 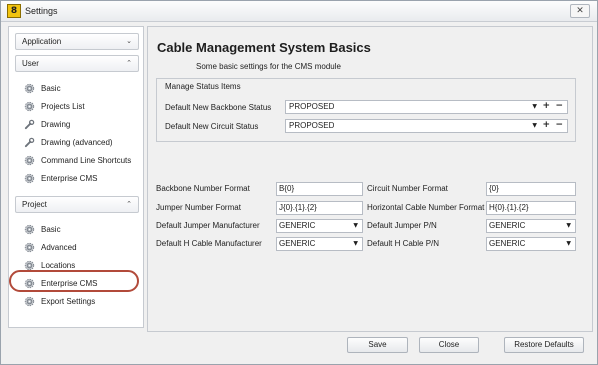 I want to click on jumper-pn-label: Default Jumper P/N, so click(x=402, y=225).